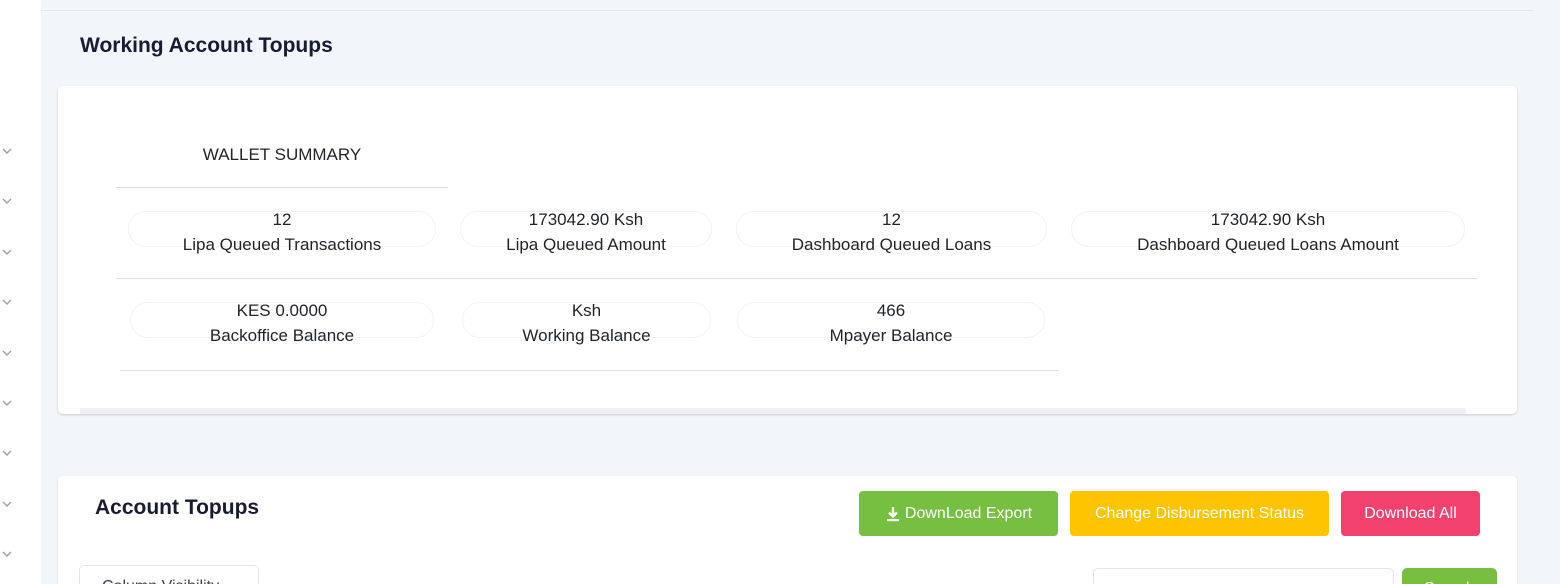 This screenshot has width=1560, height=584. I want to click on sidebar, so click(20, 292).